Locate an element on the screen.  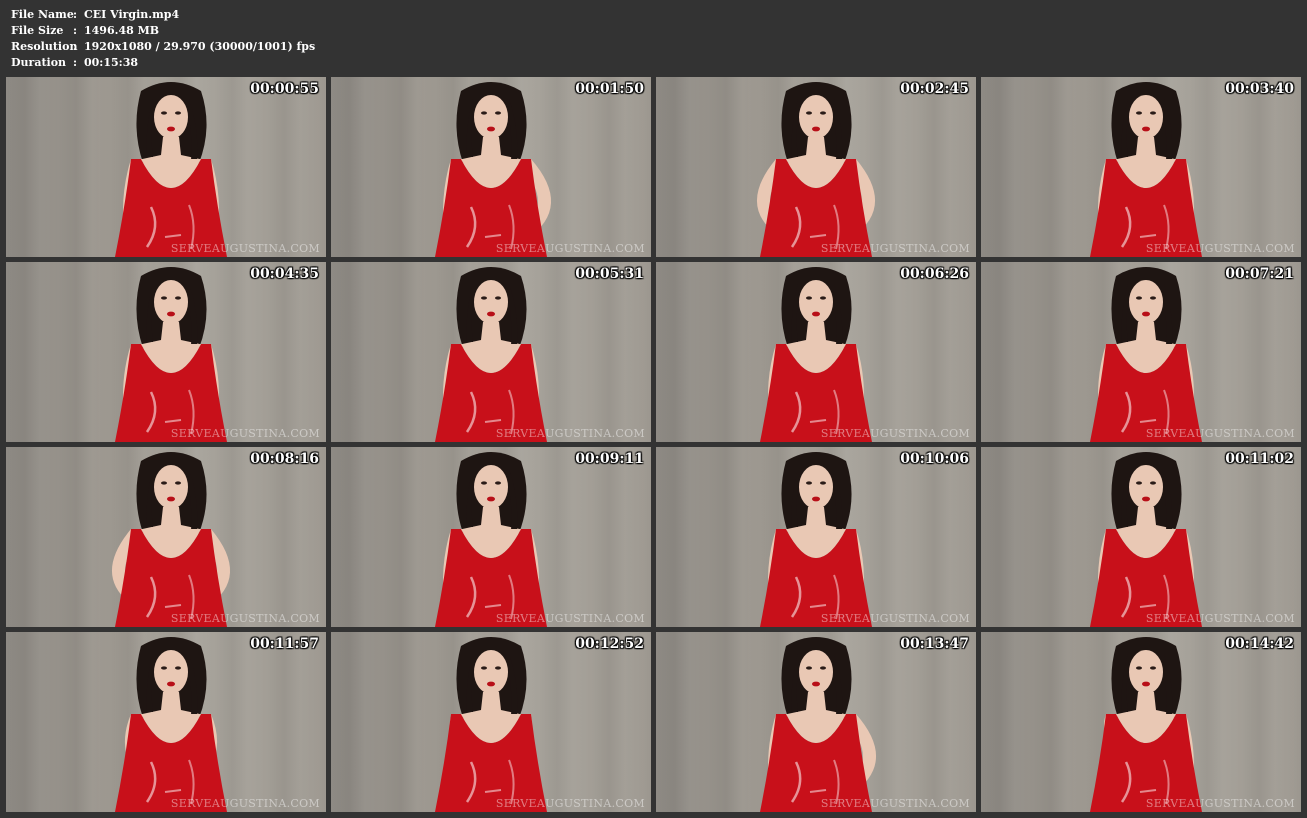
thumbnail-timestamp: 00:01:50 is located at coordinates (609, 89).